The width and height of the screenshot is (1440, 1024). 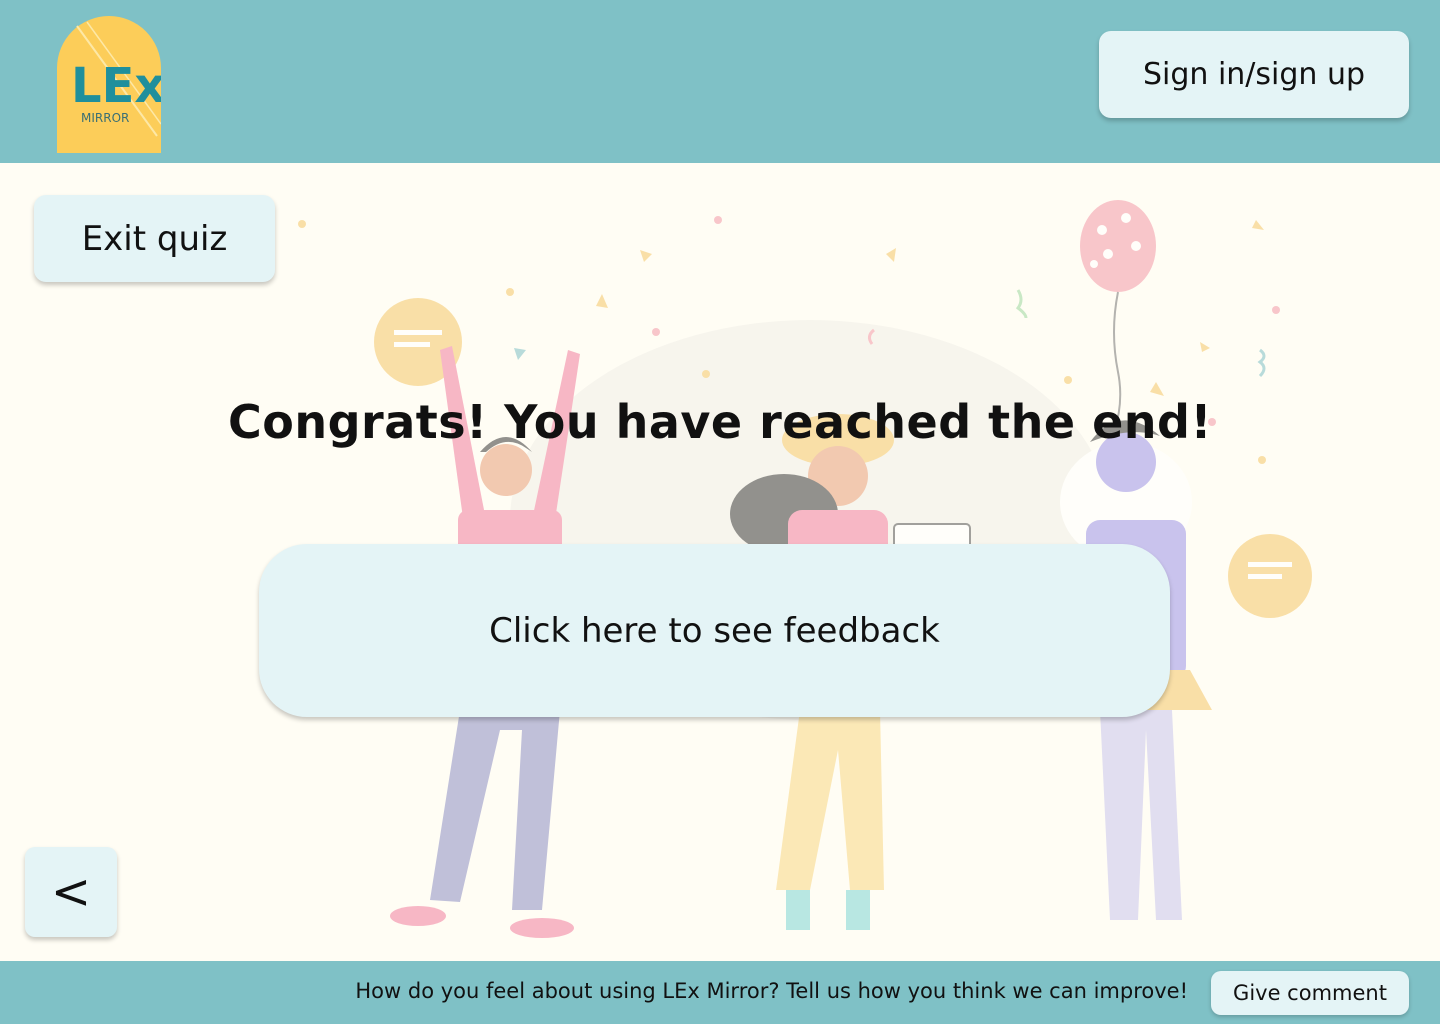 I want to click on back-button: <, so click(x=71, y=892).